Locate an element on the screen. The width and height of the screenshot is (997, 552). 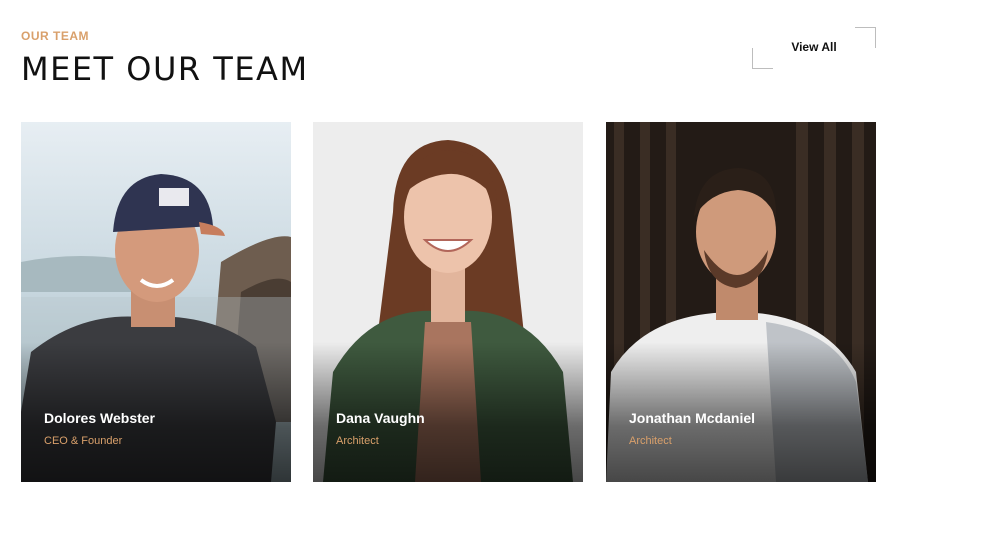
member-name: Dana Vaughn is located at coordinates (380, 418).